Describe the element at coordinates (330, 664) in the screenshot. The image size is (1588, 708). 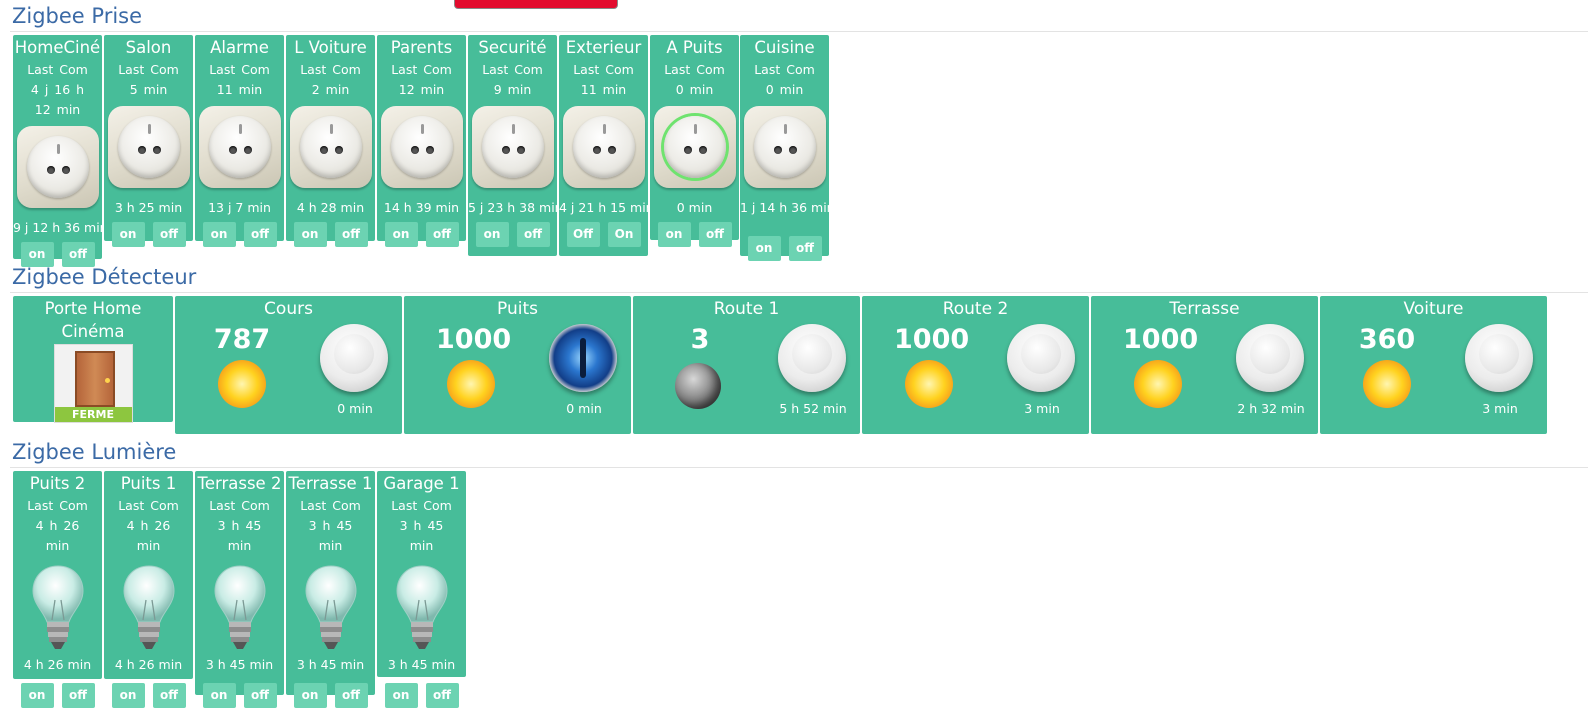
I see `duration: 3 h 45 min` at that location.